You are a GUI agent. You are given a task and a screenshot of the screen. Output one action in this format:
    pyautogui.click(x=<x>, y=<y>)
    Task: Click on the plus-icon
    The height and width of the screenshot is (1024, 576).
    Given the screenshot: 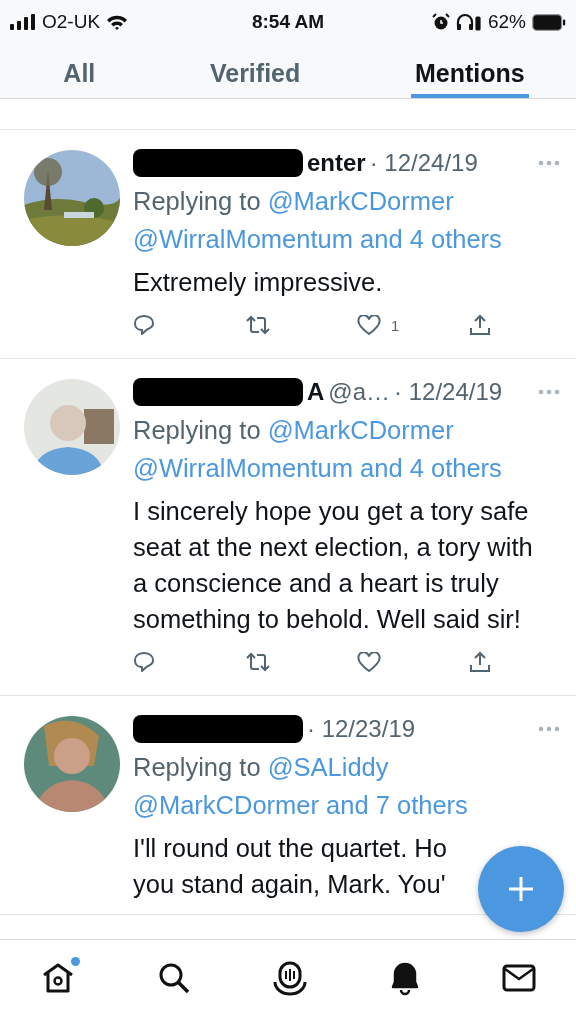 What is the action you would take?
    pyautogui.click(x=521, y=889)
    